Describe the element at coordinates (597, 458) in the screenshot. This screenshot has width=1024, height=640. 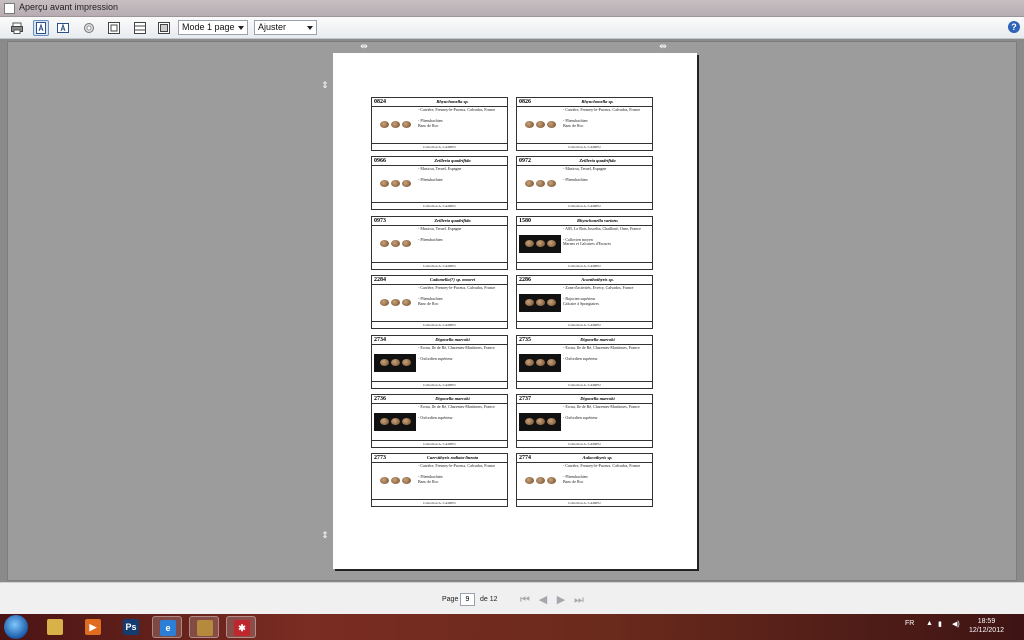
I see `species-name: Aulacothyris sp.` at that location.